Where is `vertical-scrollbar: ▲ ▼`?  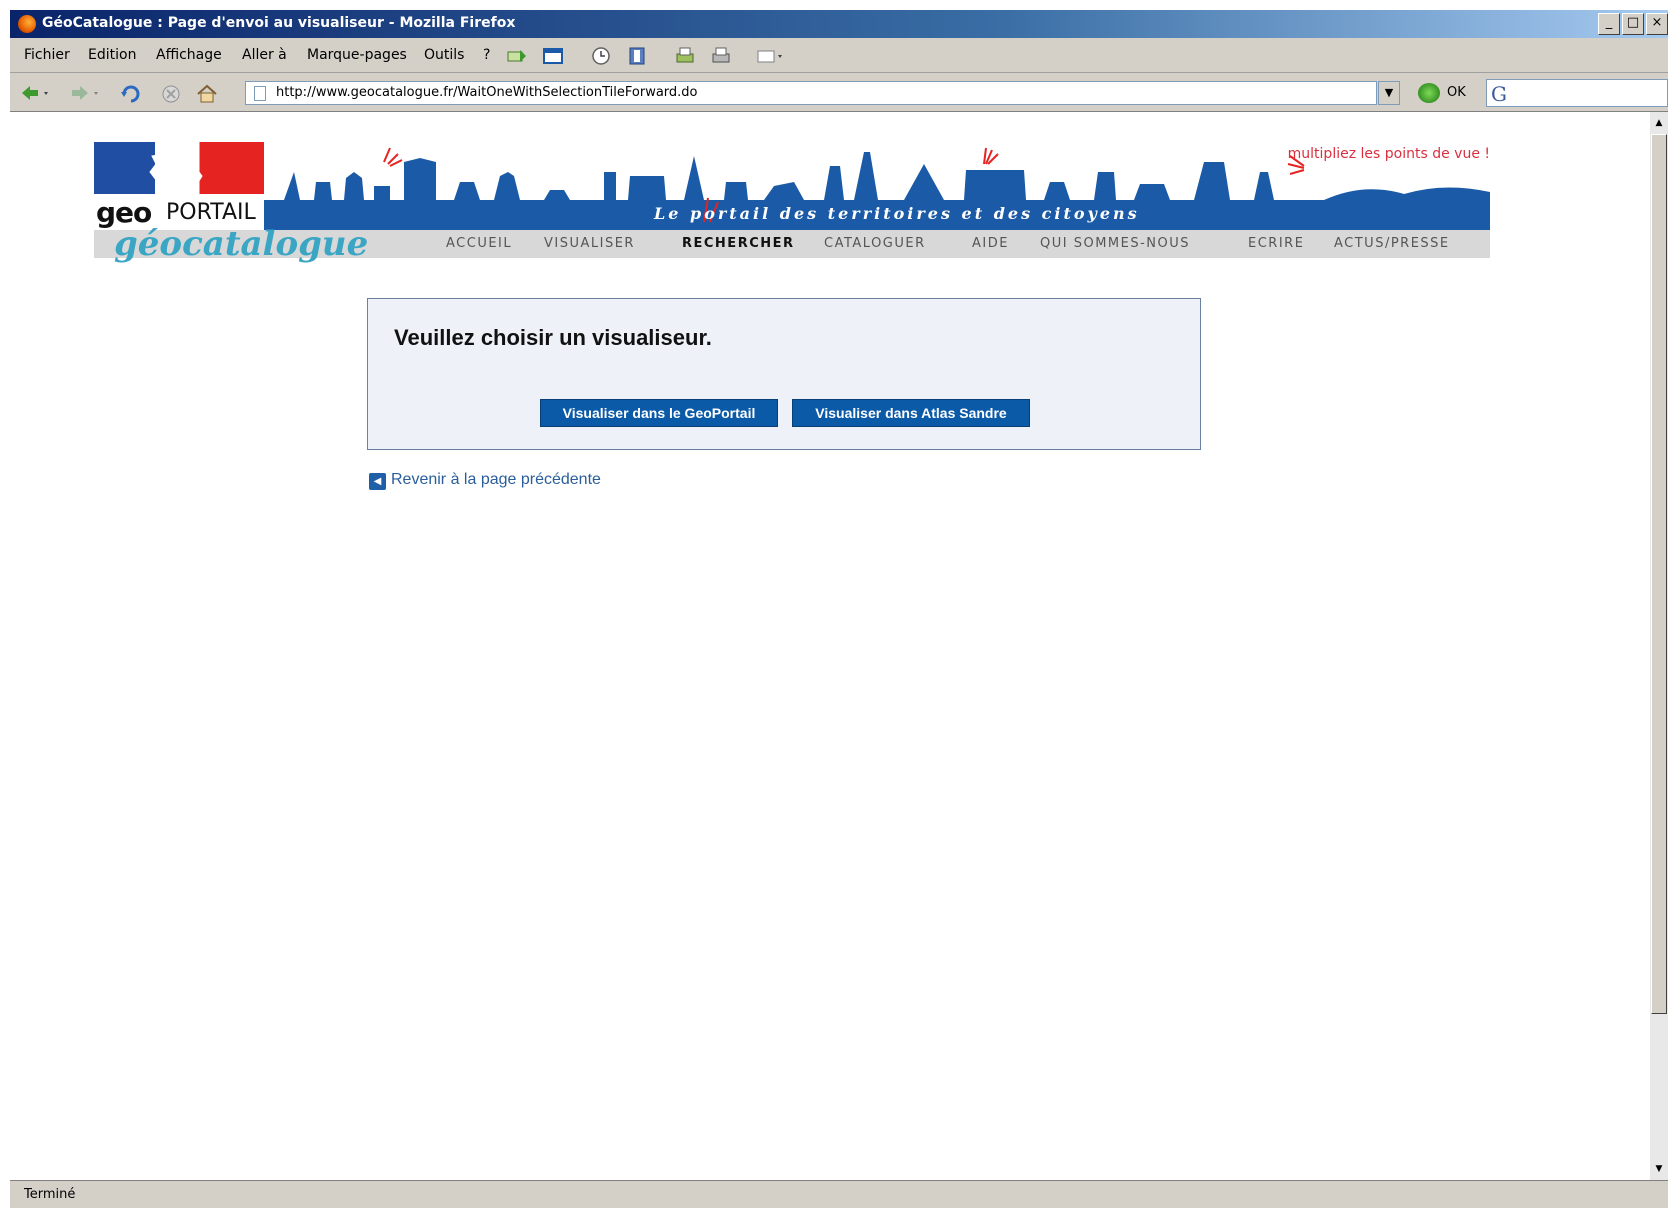
vertical-scrollbar: ▲ ▼ is located at coordinates (1659, 646).